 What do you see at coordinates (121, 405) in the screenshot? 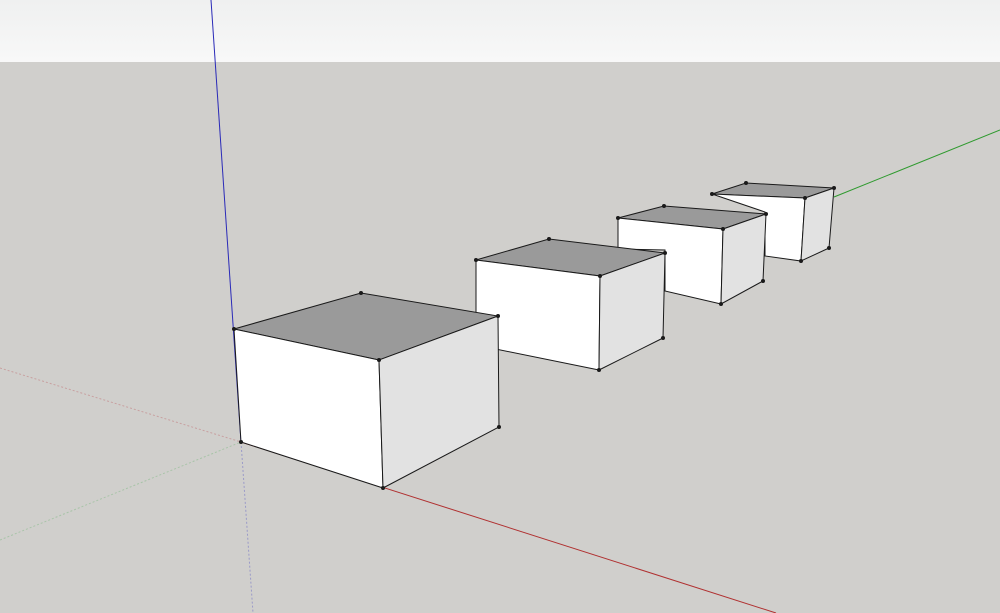
I see `red-axis-dotted` at bounding box center [121, 405].